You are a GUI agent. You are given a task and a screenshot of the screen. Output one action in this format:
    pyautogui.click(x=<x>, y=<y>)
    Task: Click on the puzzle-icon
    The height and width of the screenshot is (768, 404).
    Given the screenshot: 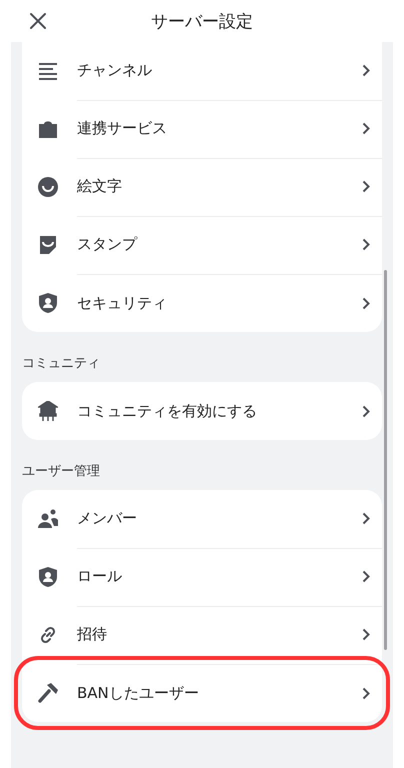 What is the action you would take?
    pyautogui.click(x=48, y=129)
    